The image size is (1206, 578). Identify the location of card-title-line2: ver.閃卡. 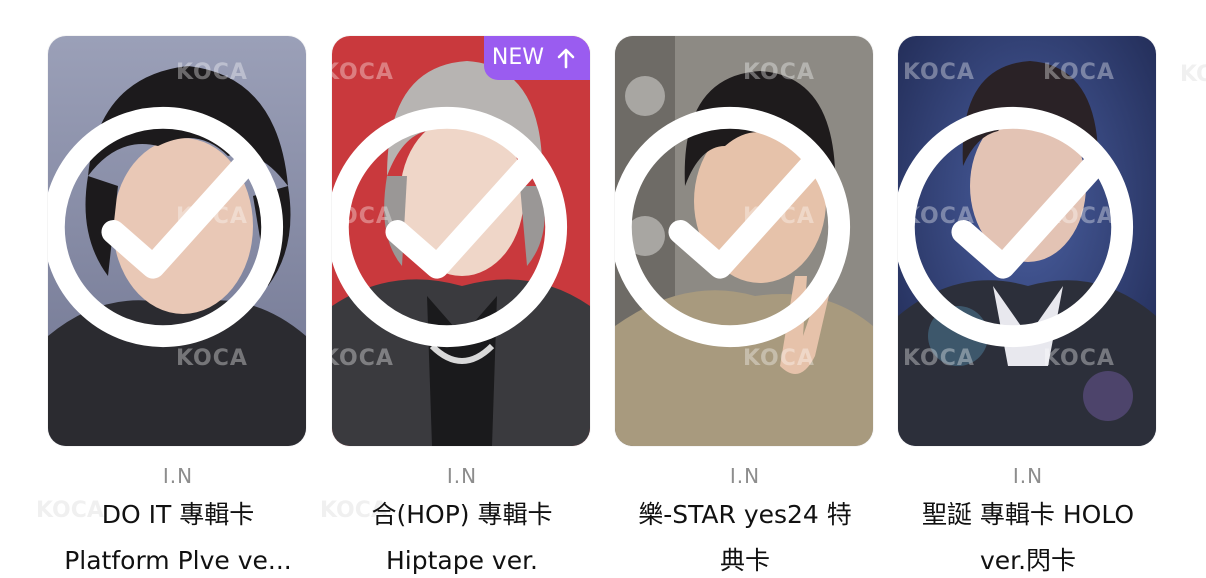
(1028, 560).